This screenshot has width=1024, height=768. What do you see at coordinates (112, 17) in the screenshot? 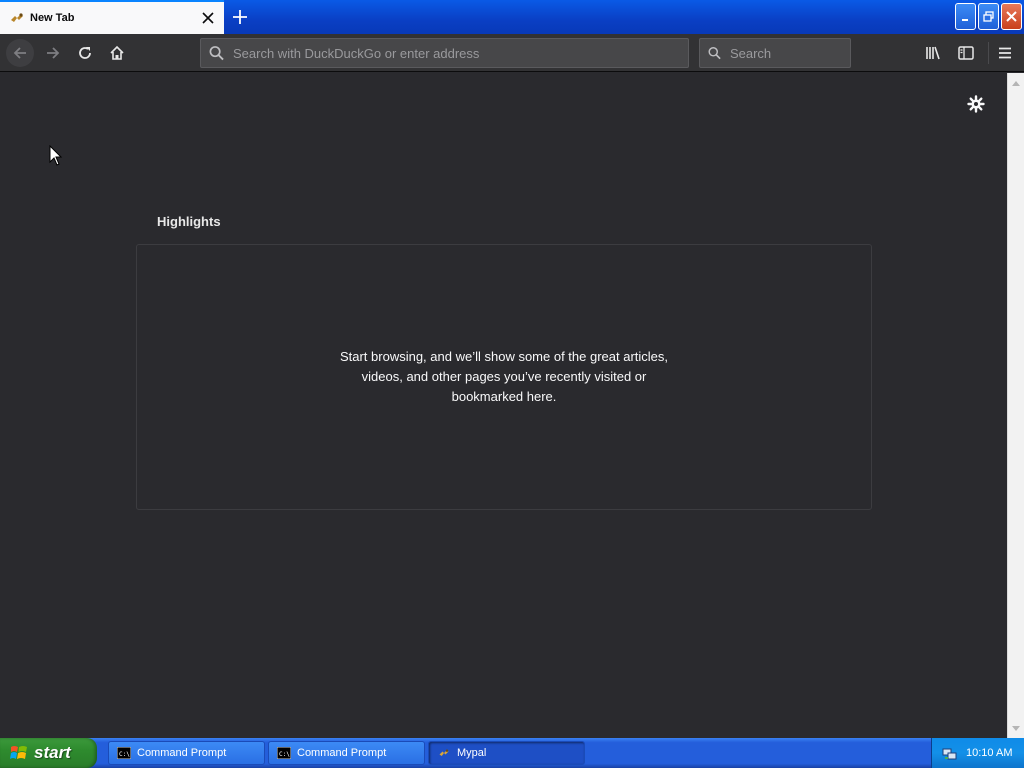
I see `tab-new-tab: New Tab` at bounding box center [112, 17].